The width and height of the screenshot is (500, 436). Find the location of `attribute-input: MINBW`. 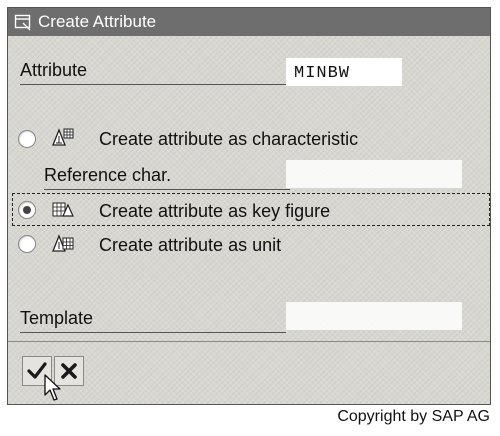

attribute-input: MINBW is located at coordinates (344, 72).